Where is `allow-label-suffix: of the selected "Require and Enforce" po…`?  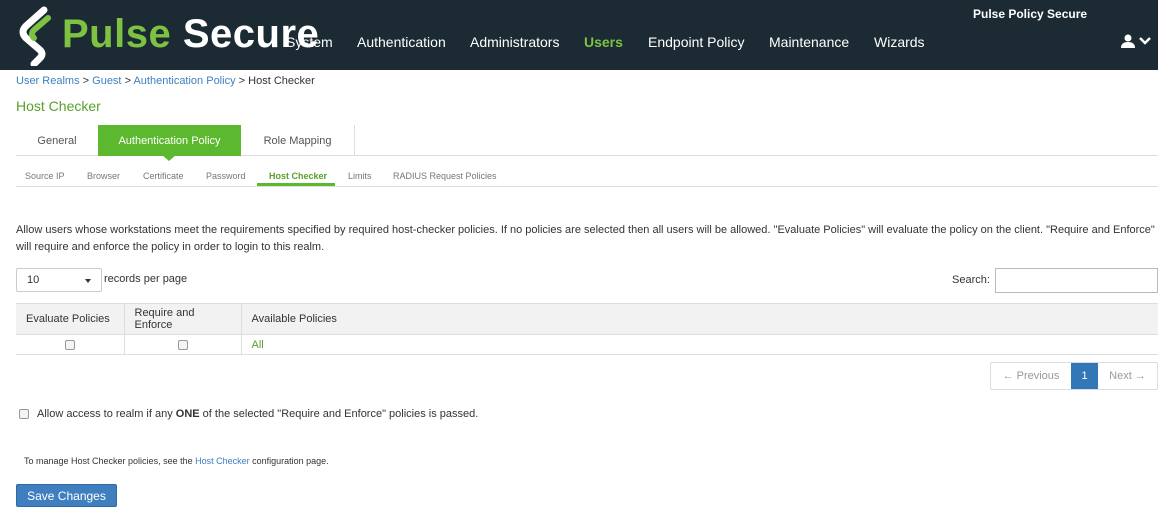 allow-label-suffix: of the selected "Require and Enforce" po… is located at coordinates (339, 414).